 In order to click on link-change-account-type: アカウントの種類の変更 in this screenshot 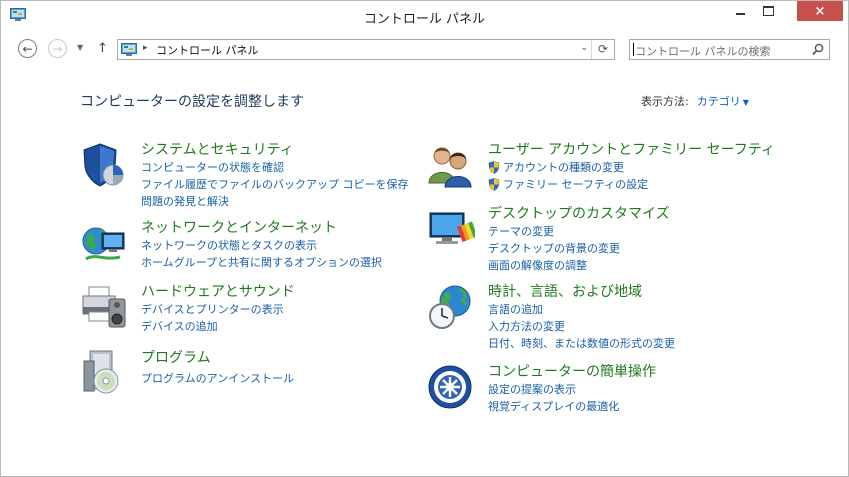, I will do `click(631, 167)`.